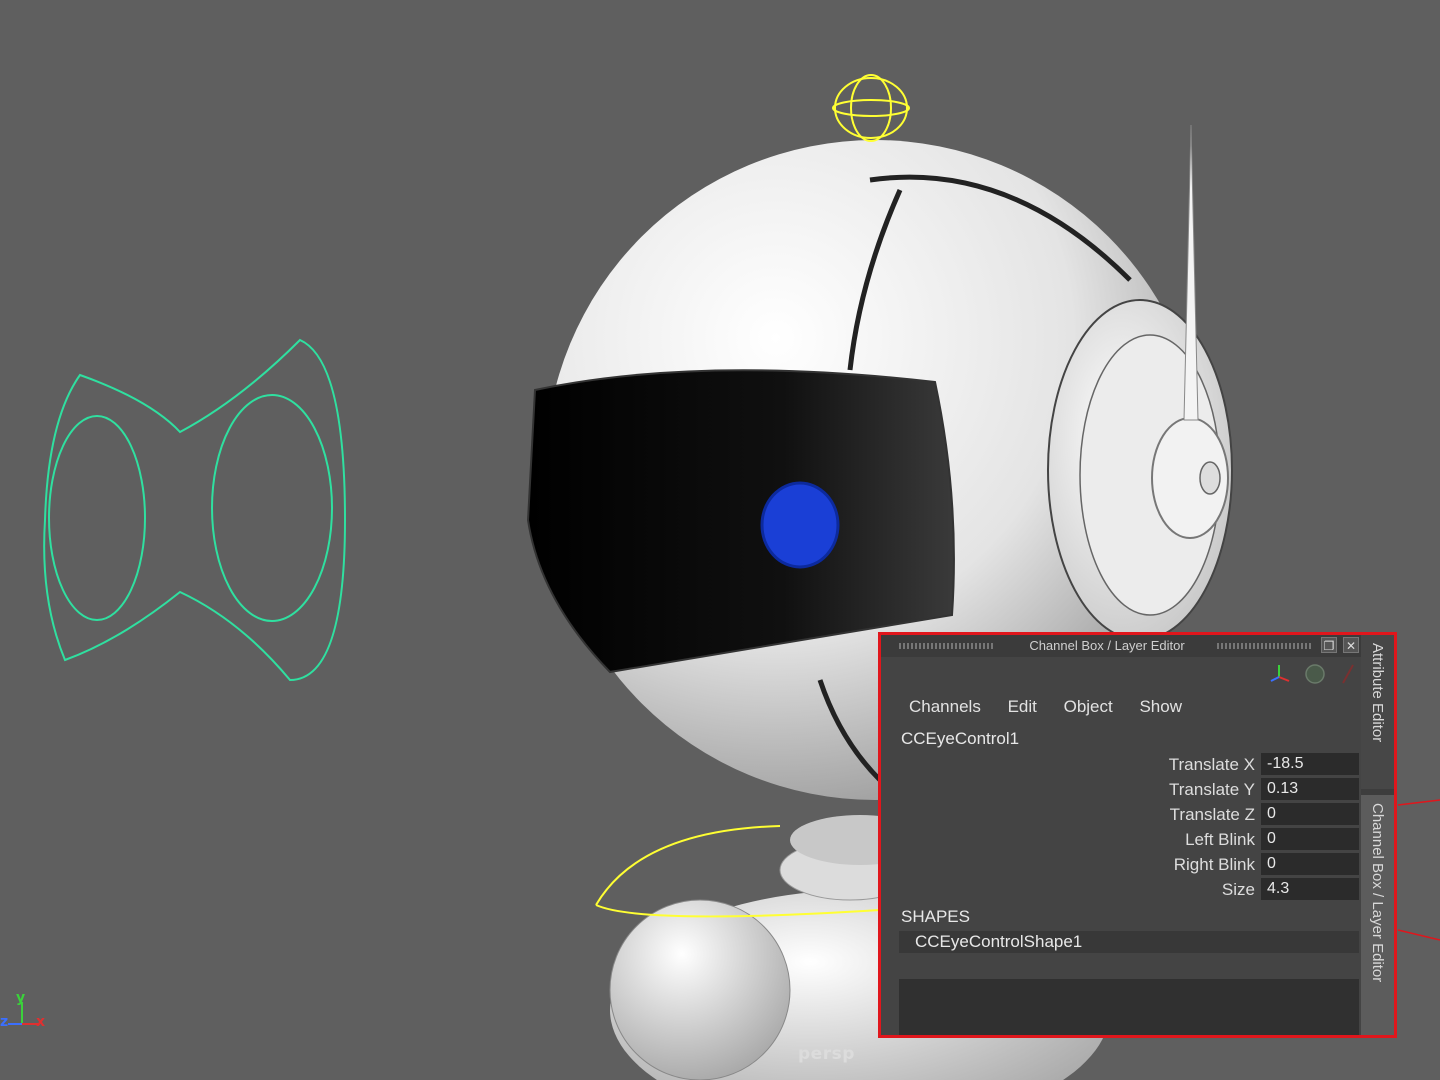  I want to click on hyperbolic-icon, so click(1348, 674).